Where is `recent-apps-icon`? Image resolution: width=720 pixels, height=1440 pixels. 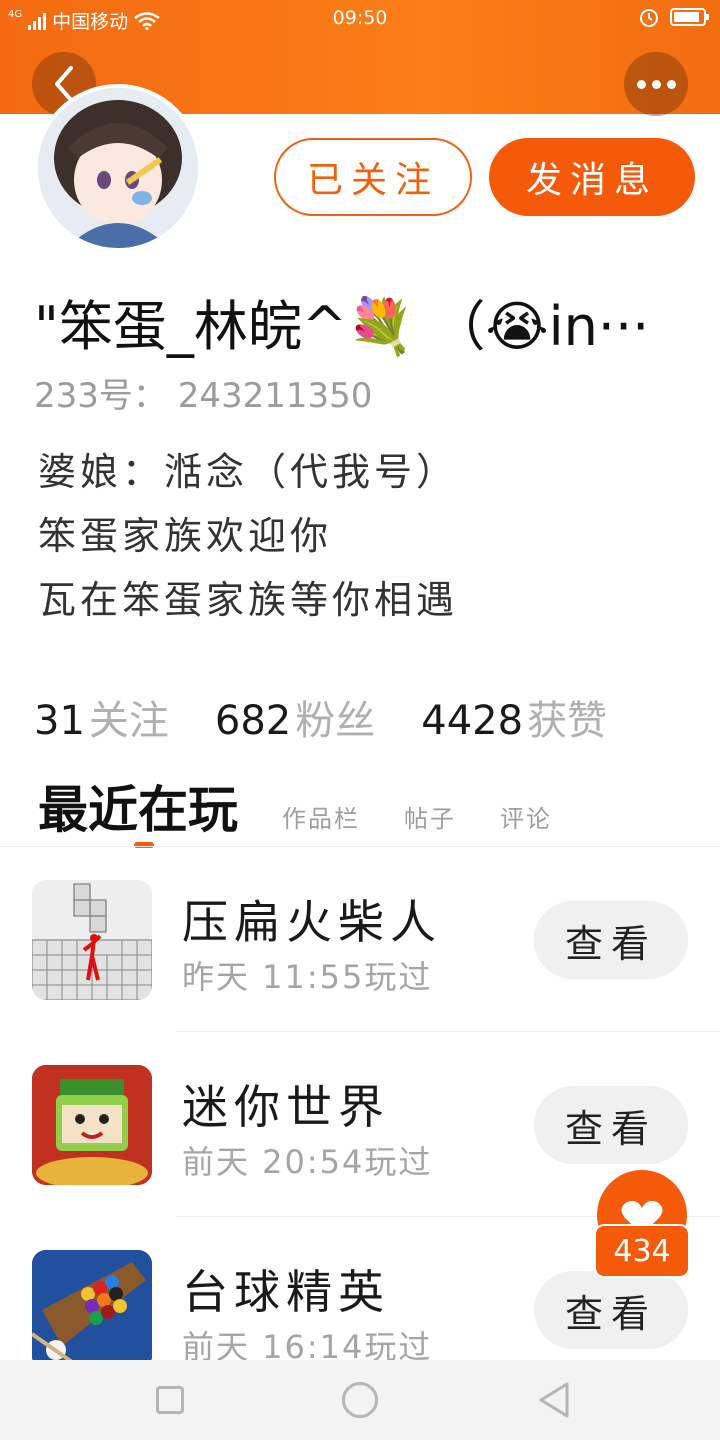
recent-apps-icon is located at coordinates (170, 1400).